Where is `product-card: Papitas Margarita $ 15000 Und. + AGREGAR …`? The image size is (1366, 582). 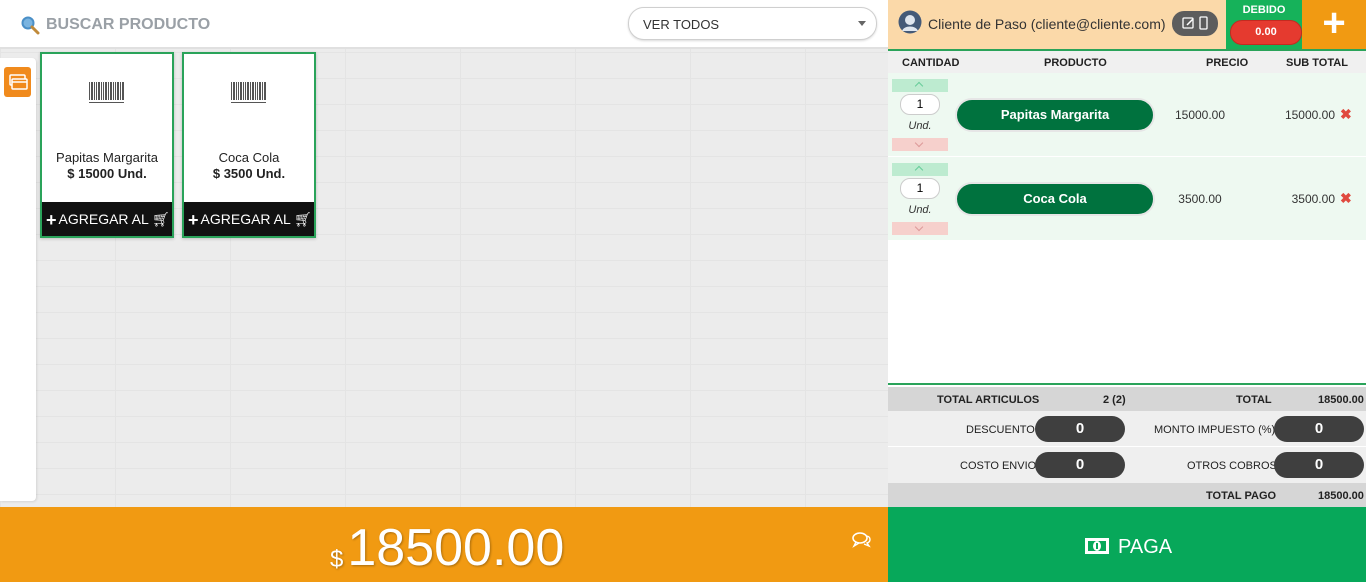 product-card: Papitas Margarita $ 15000 Und. + AGREGAR … is located at coordinates (107, 145).